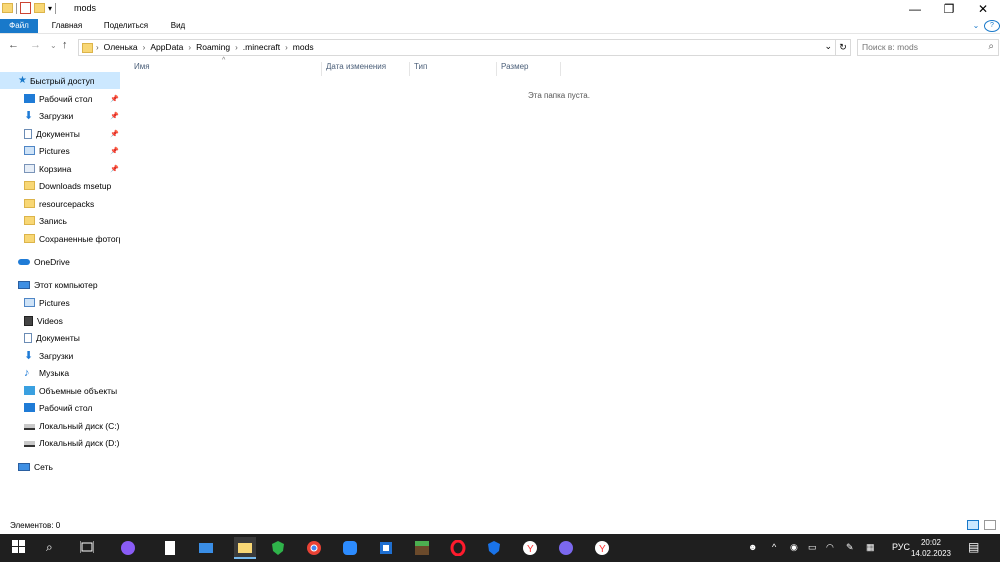 The width and height of the screenshot is (1000, 562). What do you see at coordinates (60, 133) in the screenshot?
I see `sidebar-item-documents: Документы 📌` at bounding box center [60, 133].